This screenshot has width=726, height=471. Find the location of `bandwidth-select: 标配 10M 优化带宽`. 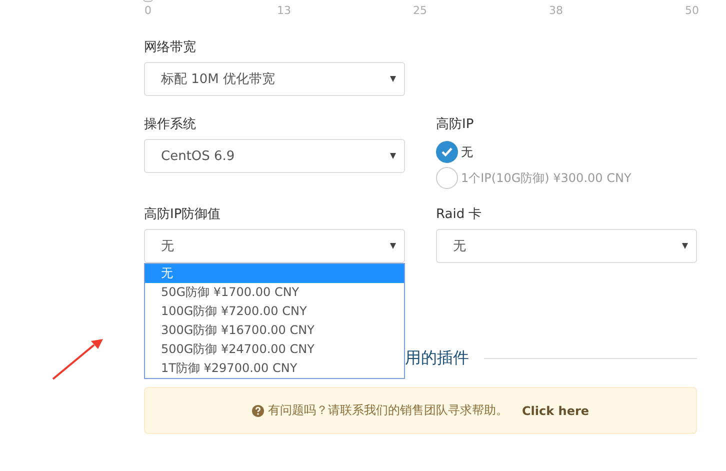

bandwidth-select: 标配 10M 优化带宽 is located at coordinates (274, 79).